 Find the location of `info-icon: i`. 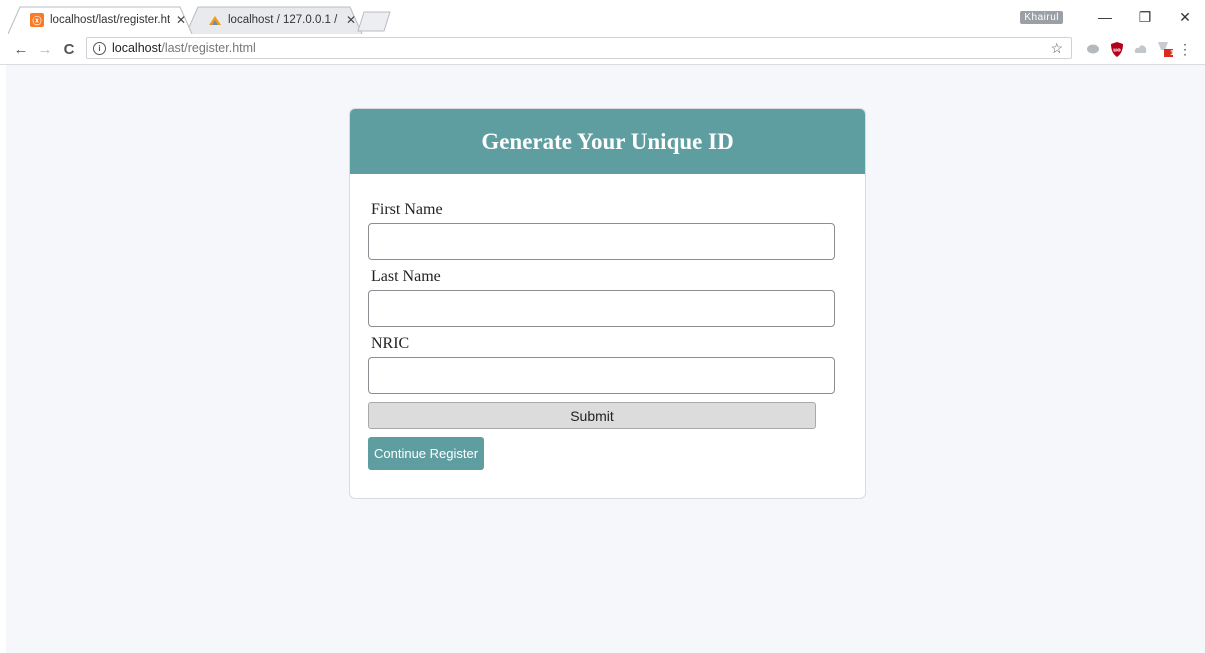

info-icon: i is located at coordinates (99, 48).